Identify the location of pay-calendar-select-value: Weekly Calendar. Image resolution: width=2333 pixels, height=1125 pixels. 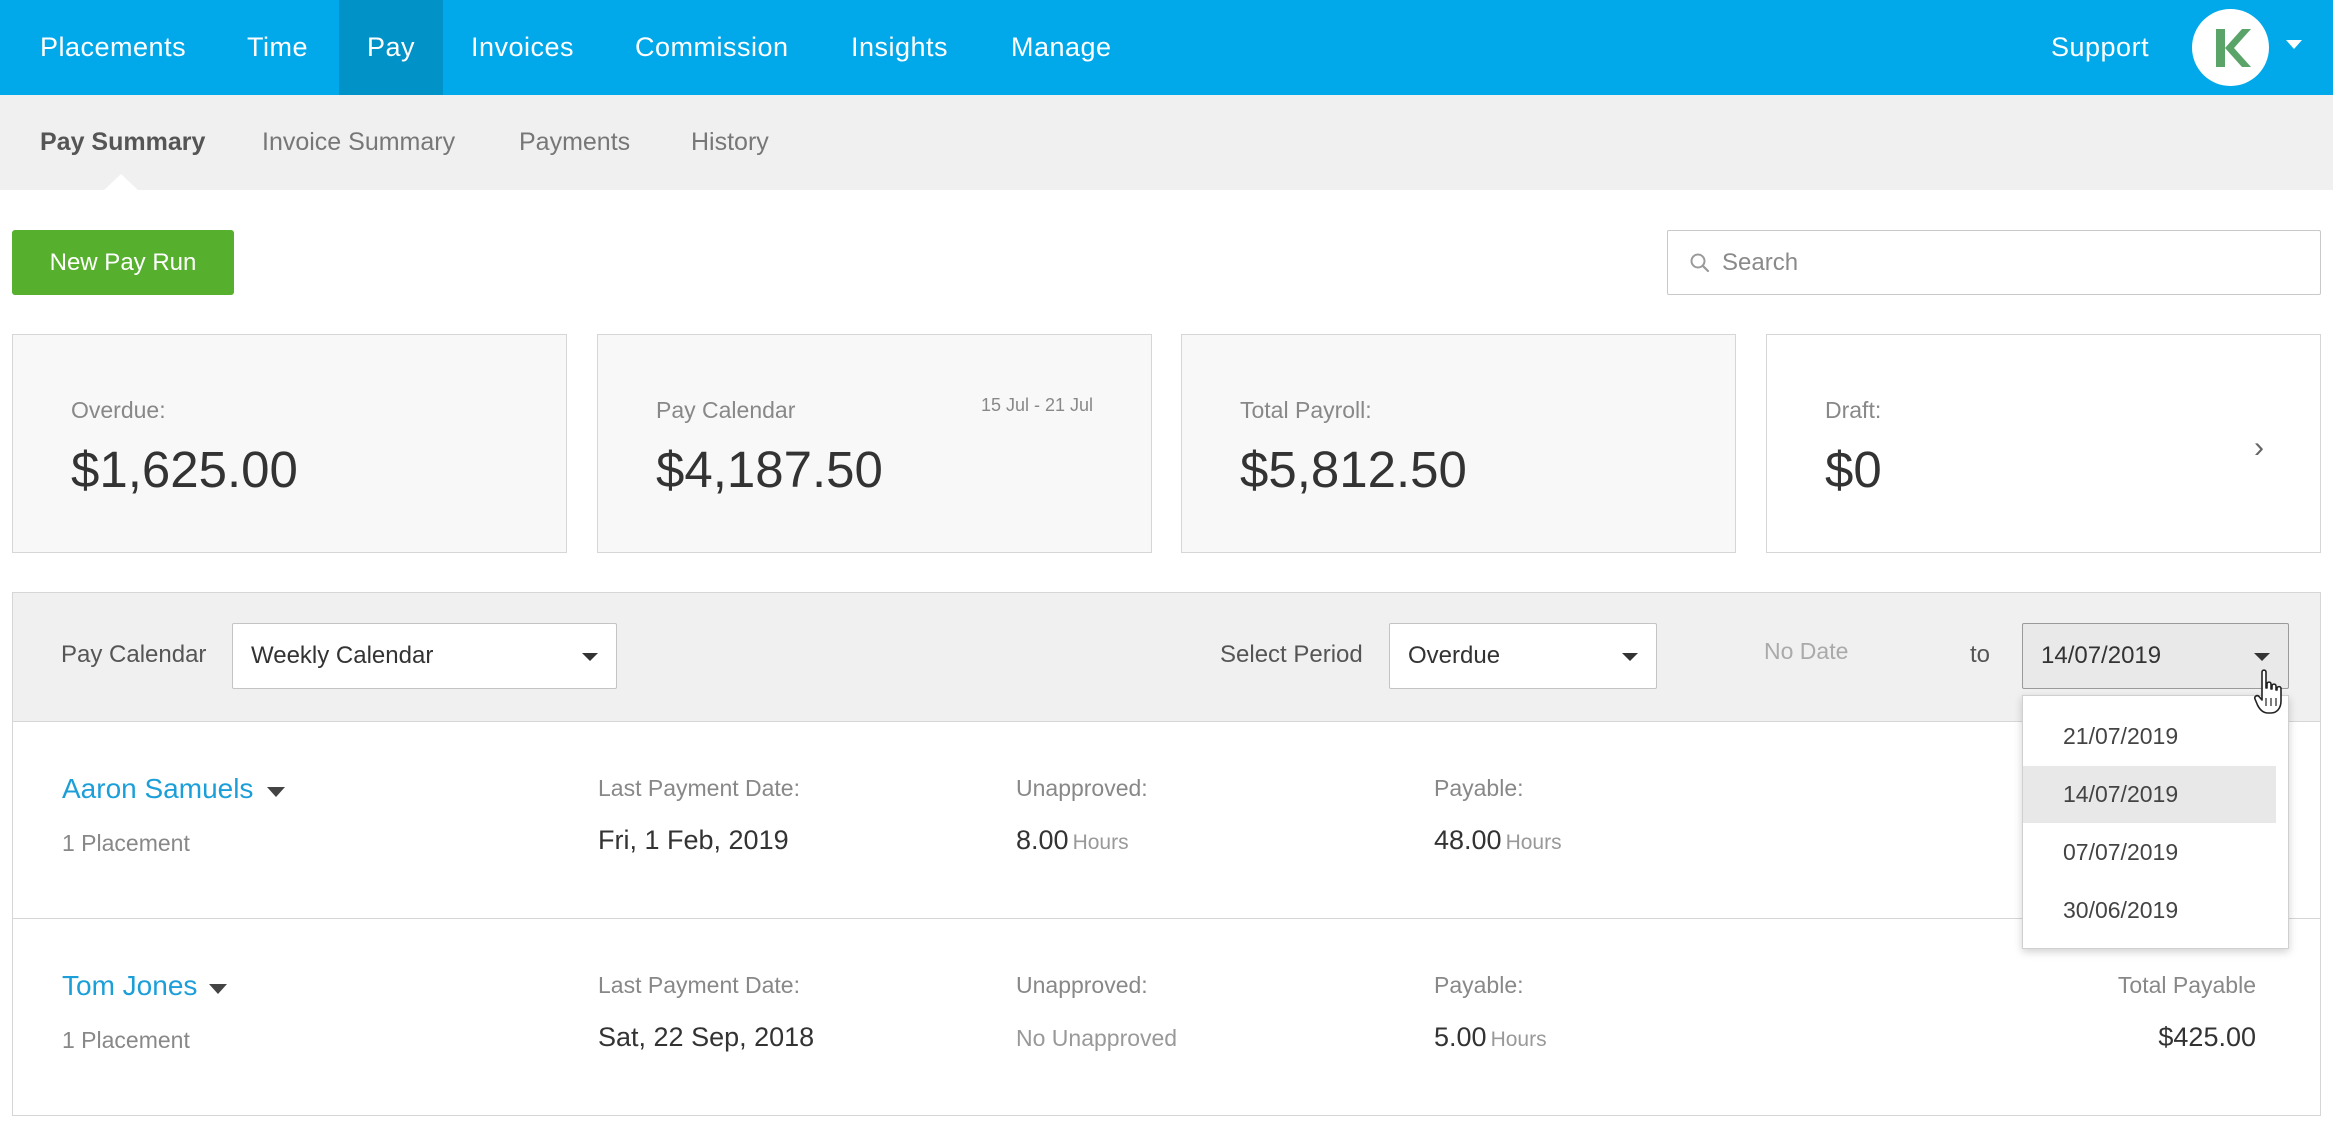
(342, 655).